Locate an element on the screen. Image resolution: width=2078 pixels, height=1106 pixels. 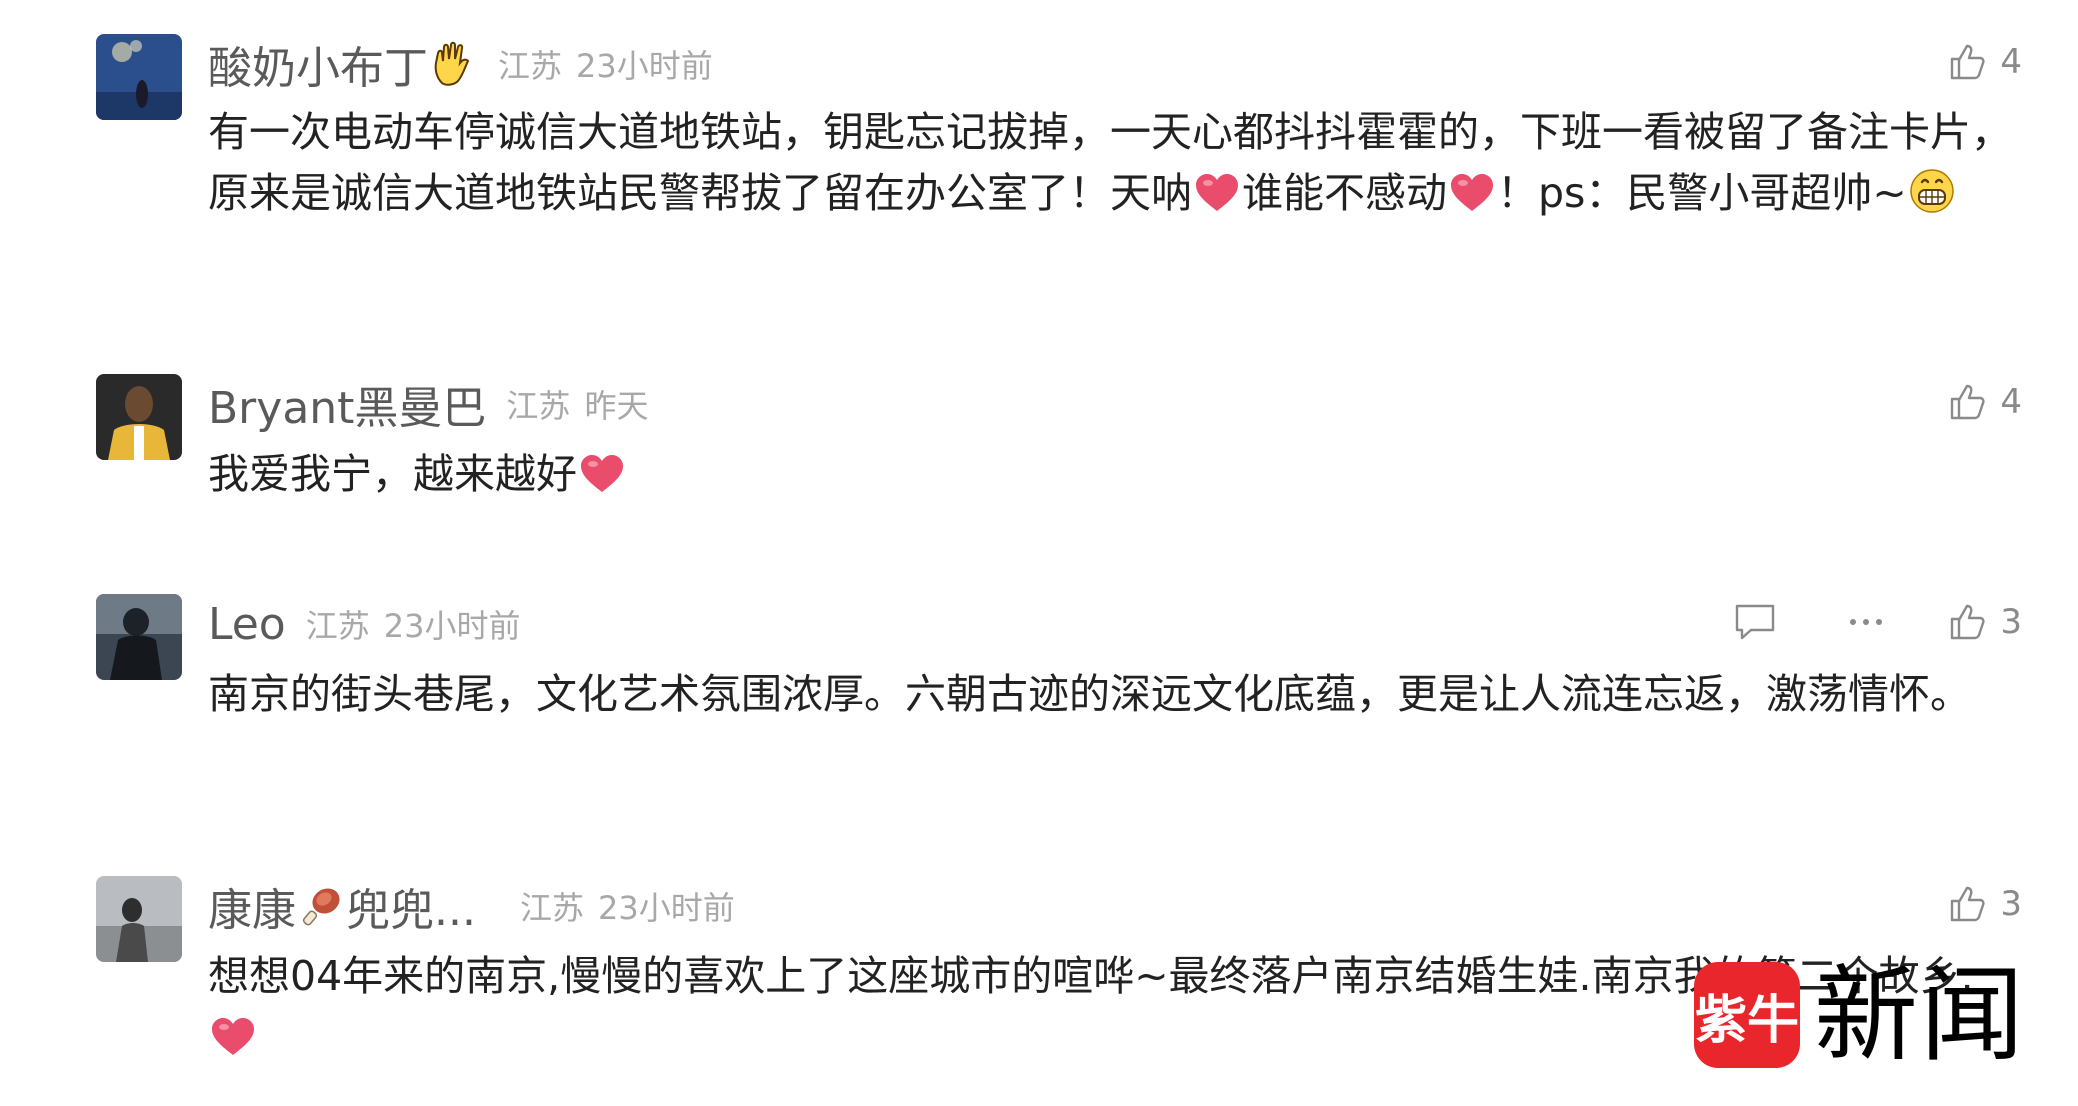
comment-meta: 酸奶小布丁 江苏 23小时前 is located at coordinates (460, 65).